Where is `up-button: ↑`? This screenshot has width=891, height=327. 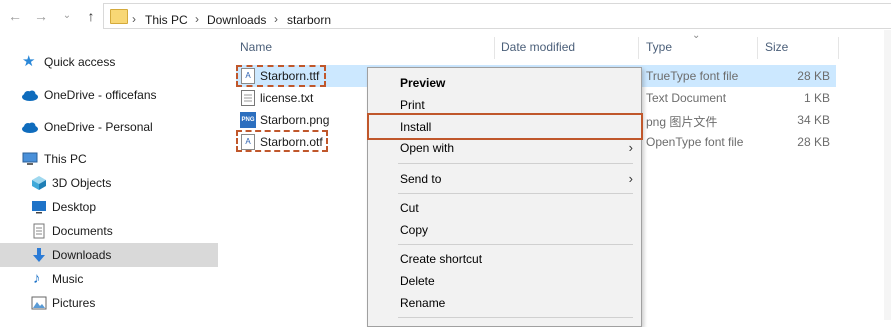 up-button: ↑ is located at coordinates (91, 16).